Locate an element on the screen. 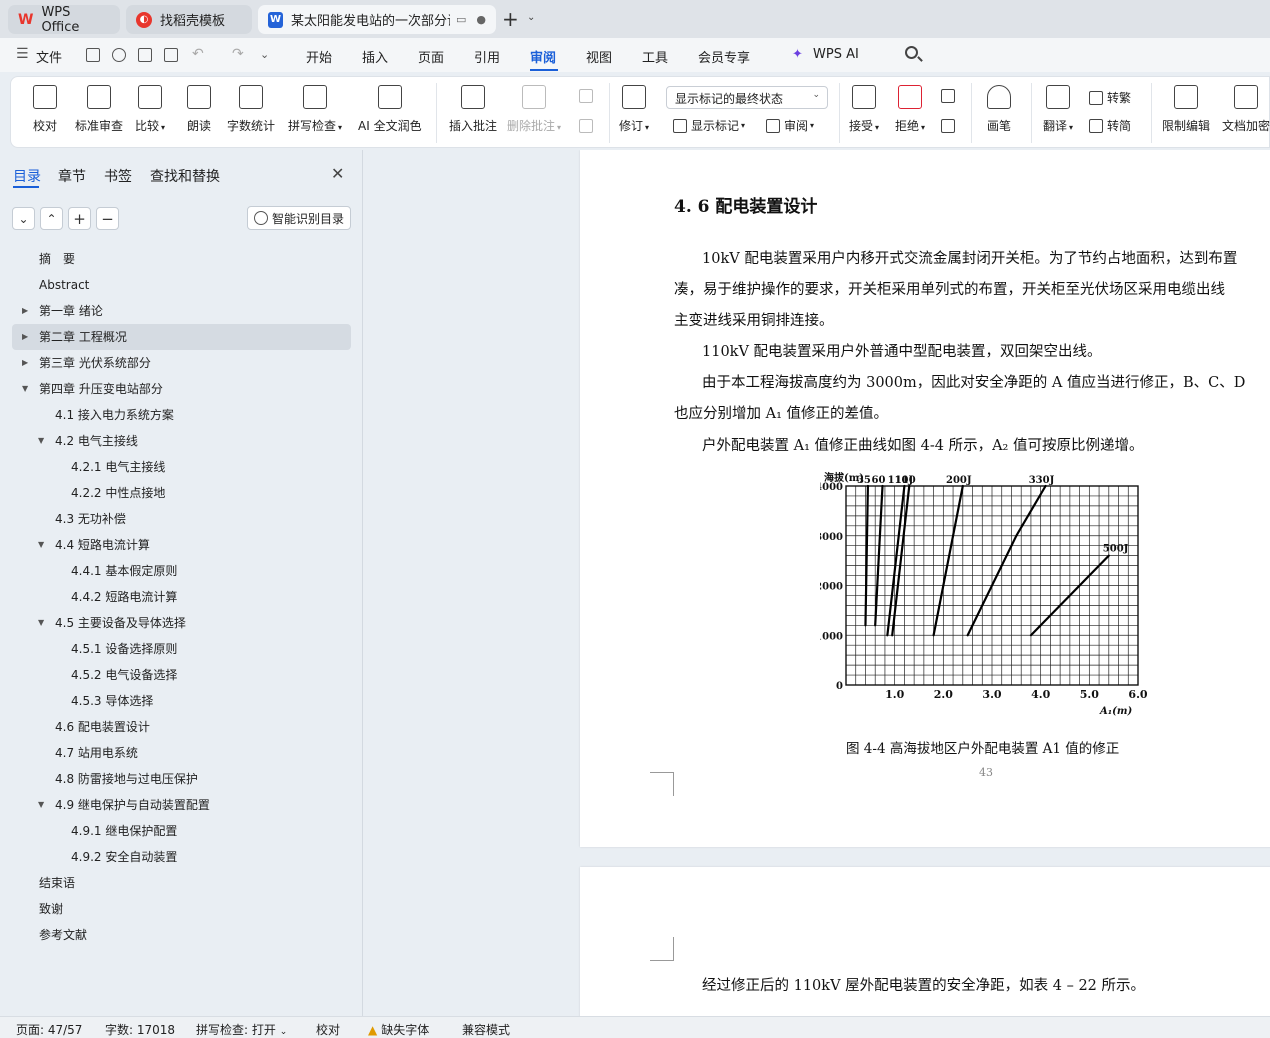 This screenshot has width=1270, height=1038. toc-item: 4.5.3 导体选择 is located at coordinates (181, 701).